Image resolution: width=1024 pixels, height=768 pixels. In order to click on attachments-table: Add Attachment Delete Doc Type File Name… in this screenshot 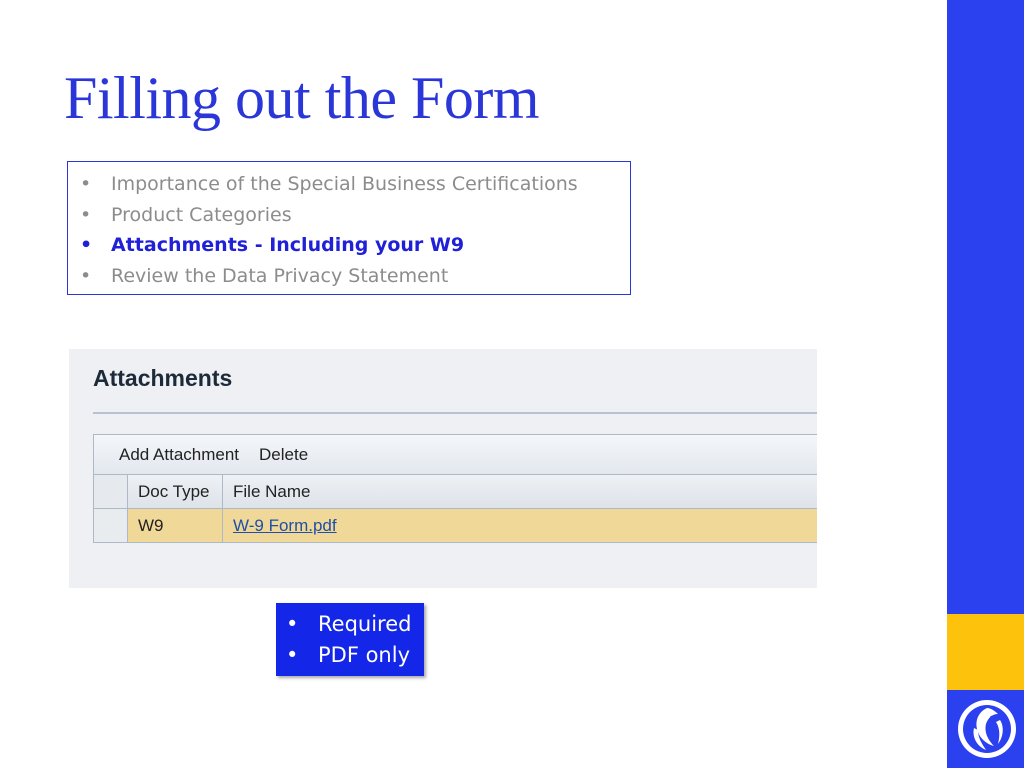, I will do `click(455, 488)`.